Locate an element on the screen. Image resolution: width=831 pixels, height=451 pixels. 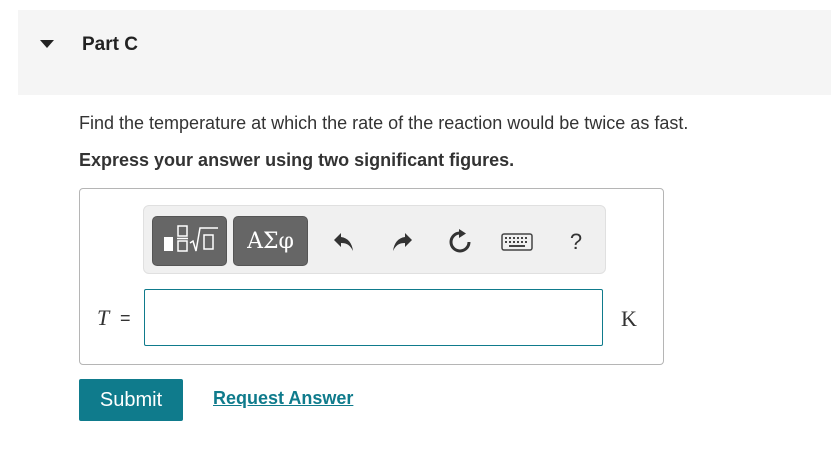
math-toolbar: ΑΣφ ? is located at coordinates (374, 239).